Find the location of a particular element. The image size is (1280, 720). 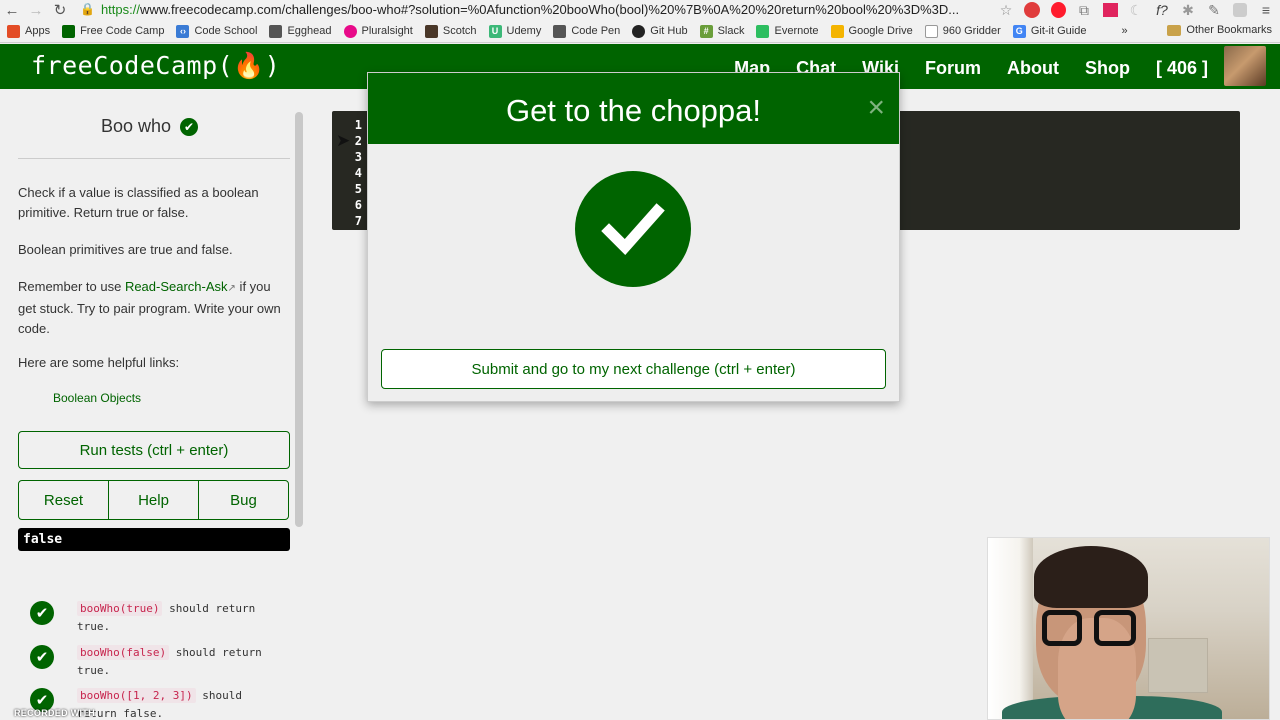

description-p2: Boolean primitives are true and false. is located at coordinates (125, 249).